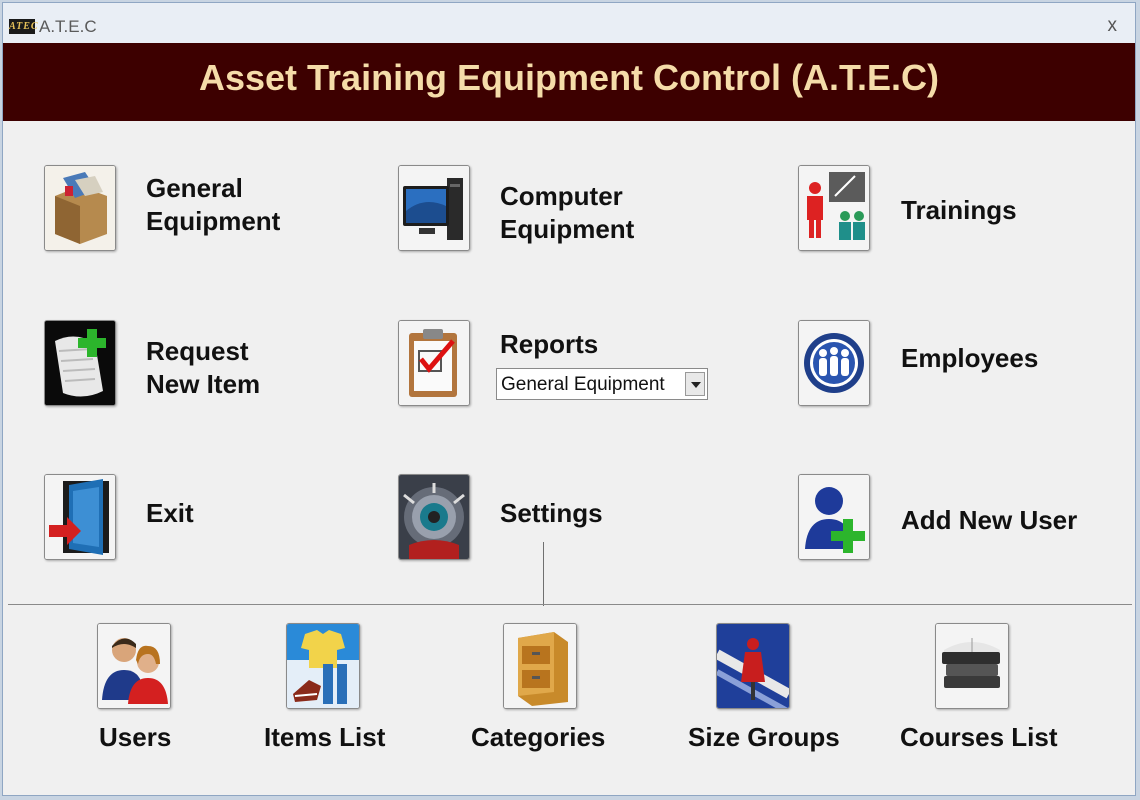  I want to click on settings-connector-line, so click(543, 574).